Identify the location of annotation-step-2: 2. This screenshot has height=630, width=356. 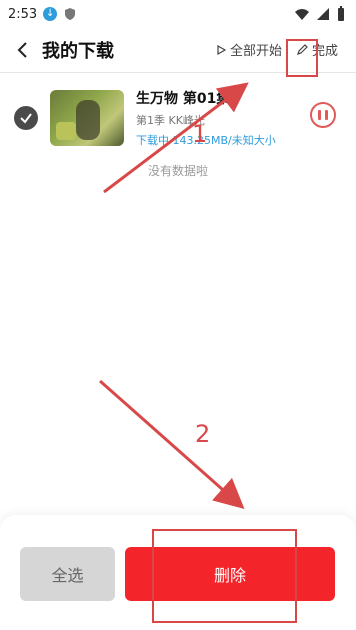
(203, 434).